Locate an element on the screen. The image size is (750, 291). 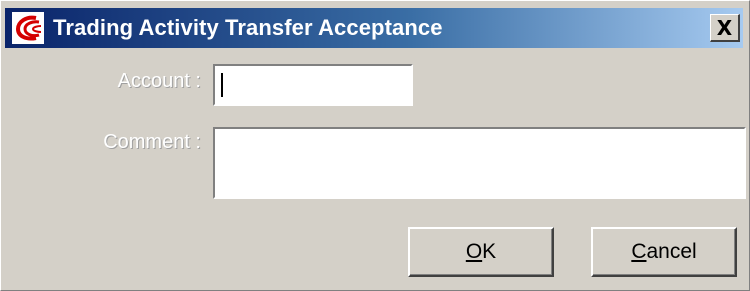
window-title: Trading Activity Transfer Acceptance is located at coordinates (248, 27).